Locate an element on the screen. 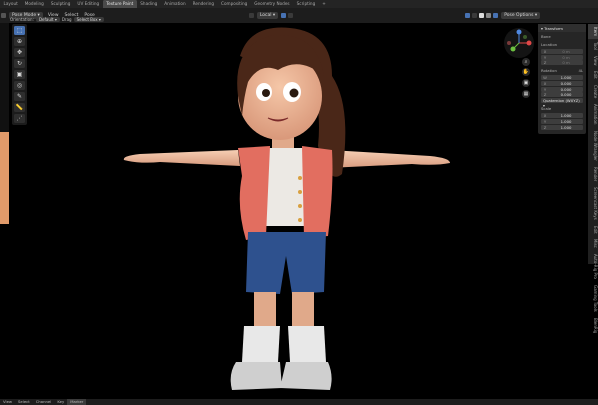 The image size is (598, 405). left-leg is located at coordinates (265, 310).